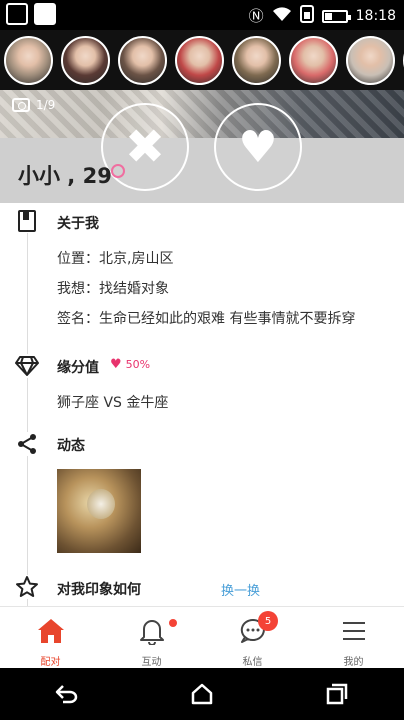 This screenshot has width=404, height=720. Describe the element at coordinates (256, 16) in the screenshot. I see `nfc-icon: Ⓝ` at that location.